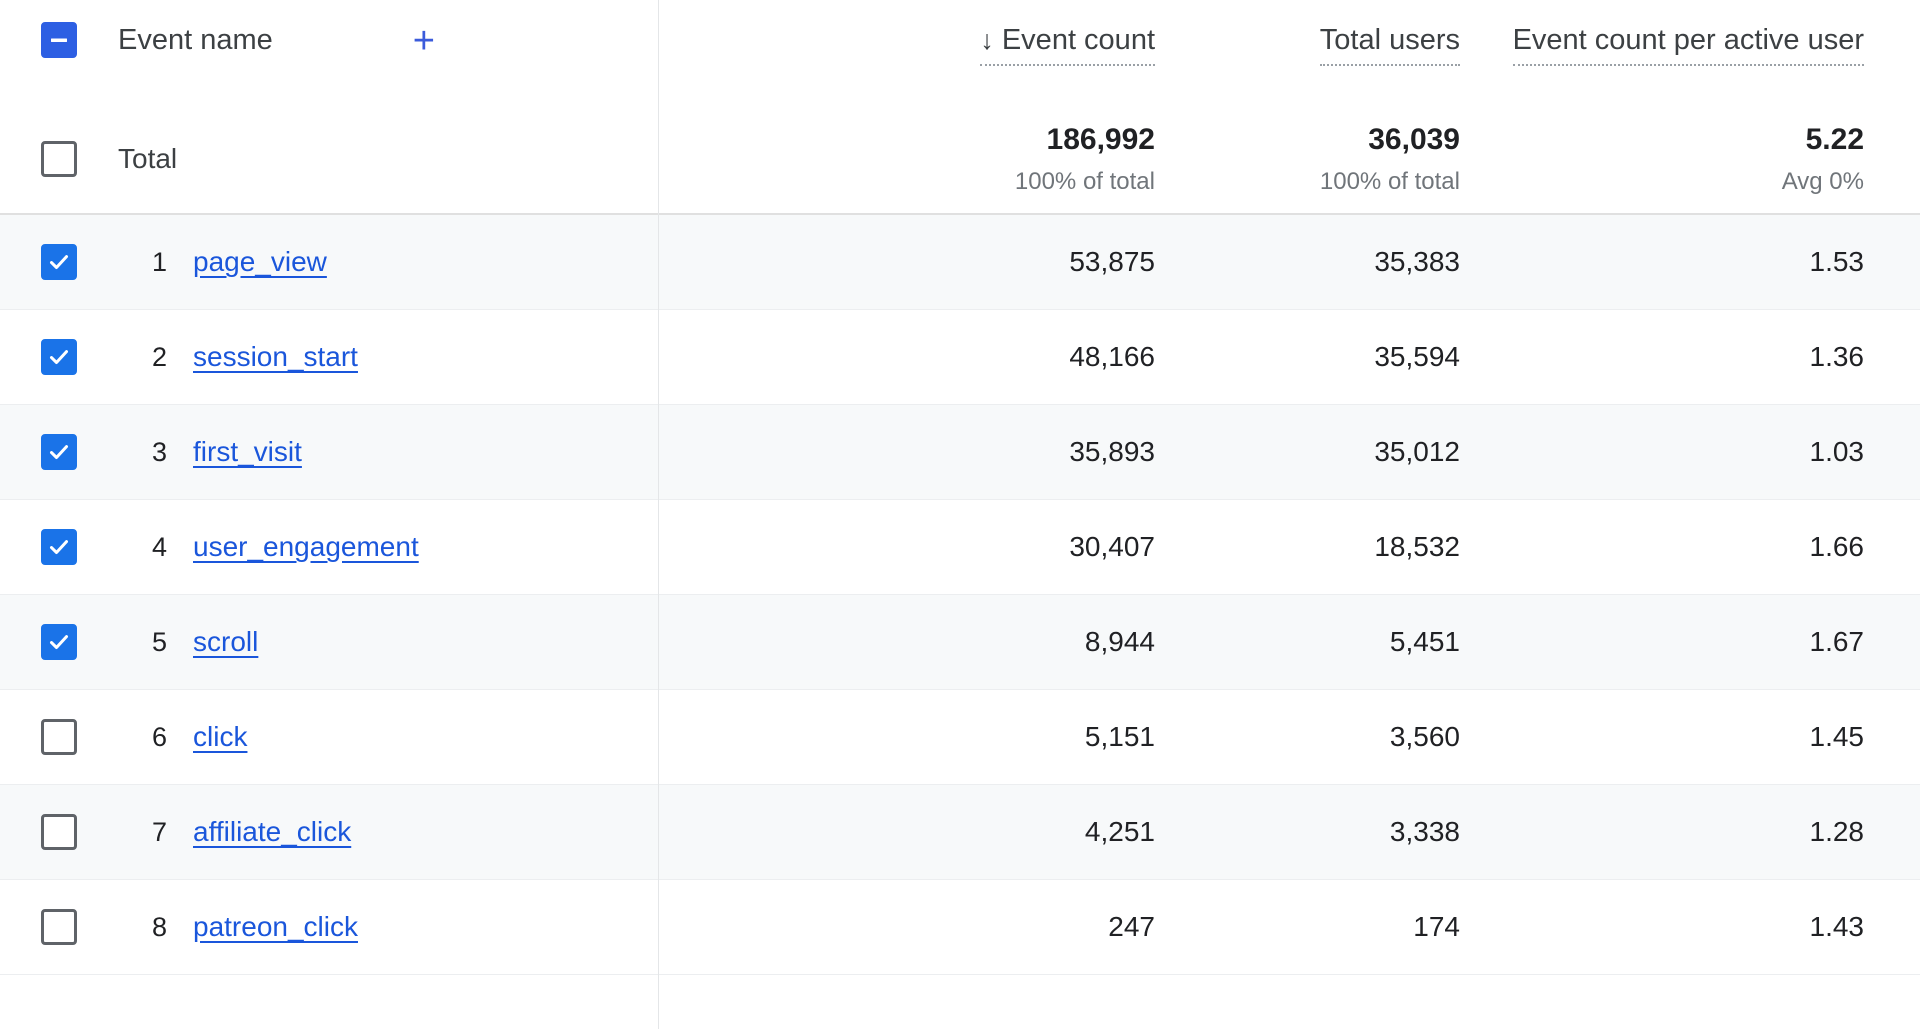 This screenshot has width=1920, height=1029. I want to click on total-per-active-user-cell: 5.22 Avg 0%, so click(1690, 159).